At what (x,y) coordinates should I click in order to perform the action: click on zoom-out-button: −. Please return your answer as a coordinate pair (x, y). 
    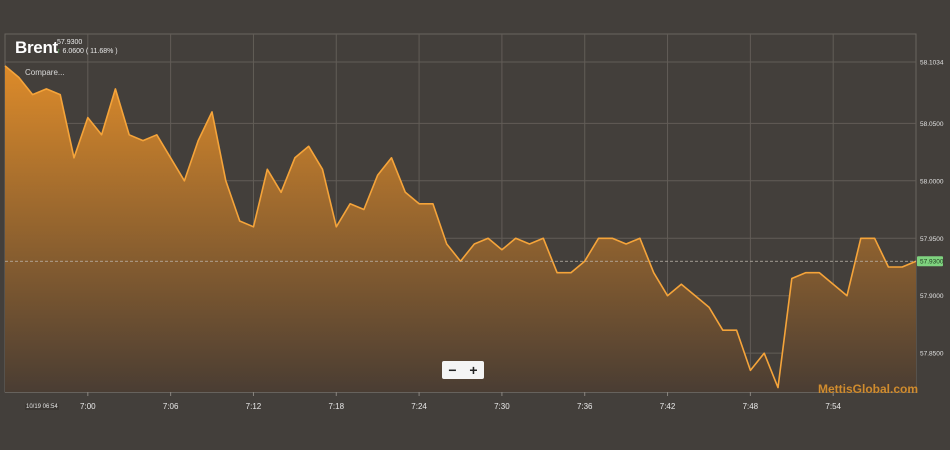
    Looking at the image, I should click on (453, 370).